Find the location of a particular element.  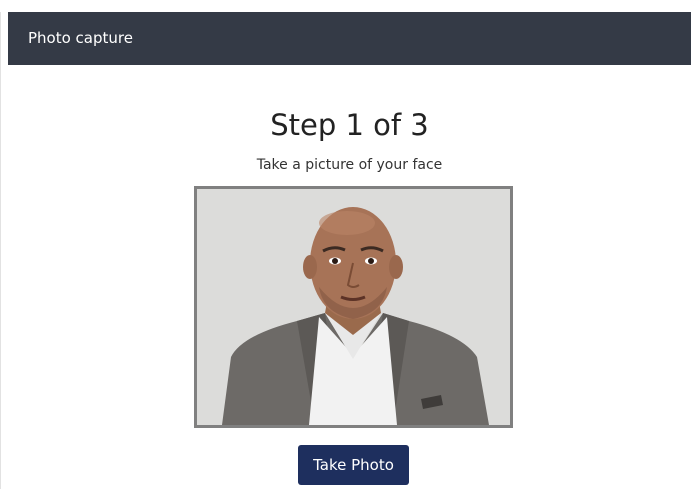

take-photo-button: Take Photo is located at coordinates (353, 465).